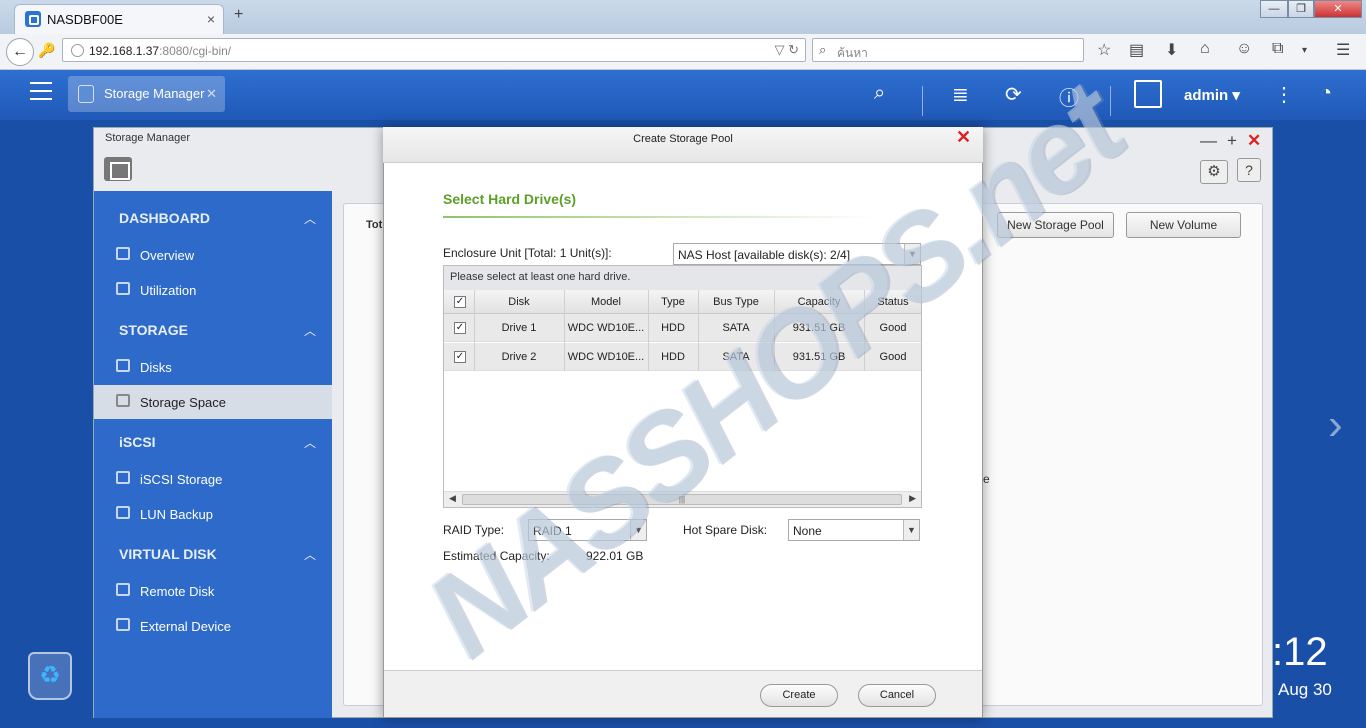 This screenshot has height=728, width=1366. Describe the element at coordinates (527, 253) in the screenshot. I see `enclosure-label: Enclosure Unit [Total: 1 Unit(s)]:` at that location.